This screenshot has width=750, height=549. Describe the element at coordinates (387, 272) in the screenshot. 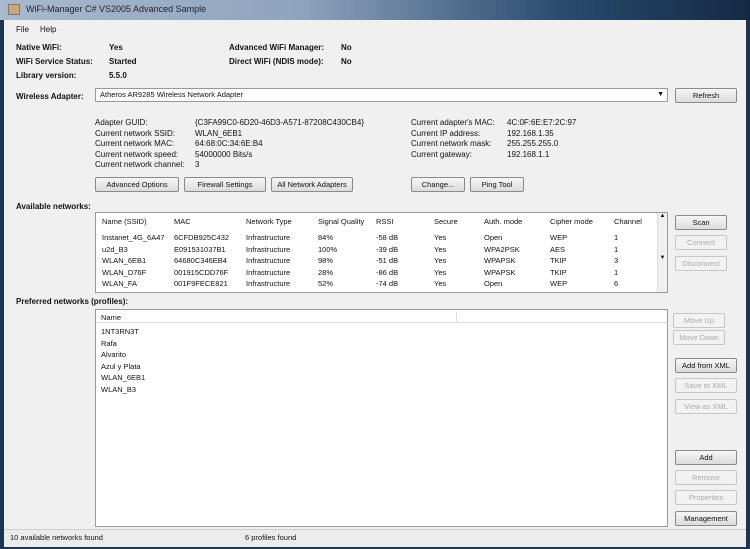

I see `table-cell: -86 dB` at that location.